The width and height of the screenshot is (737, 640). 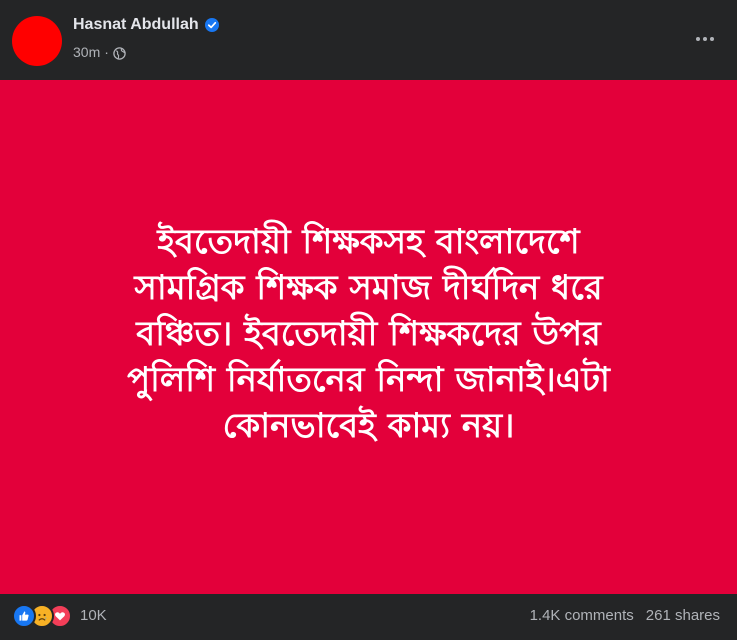 I want to click on like-icon, so click(x=24, y=616).